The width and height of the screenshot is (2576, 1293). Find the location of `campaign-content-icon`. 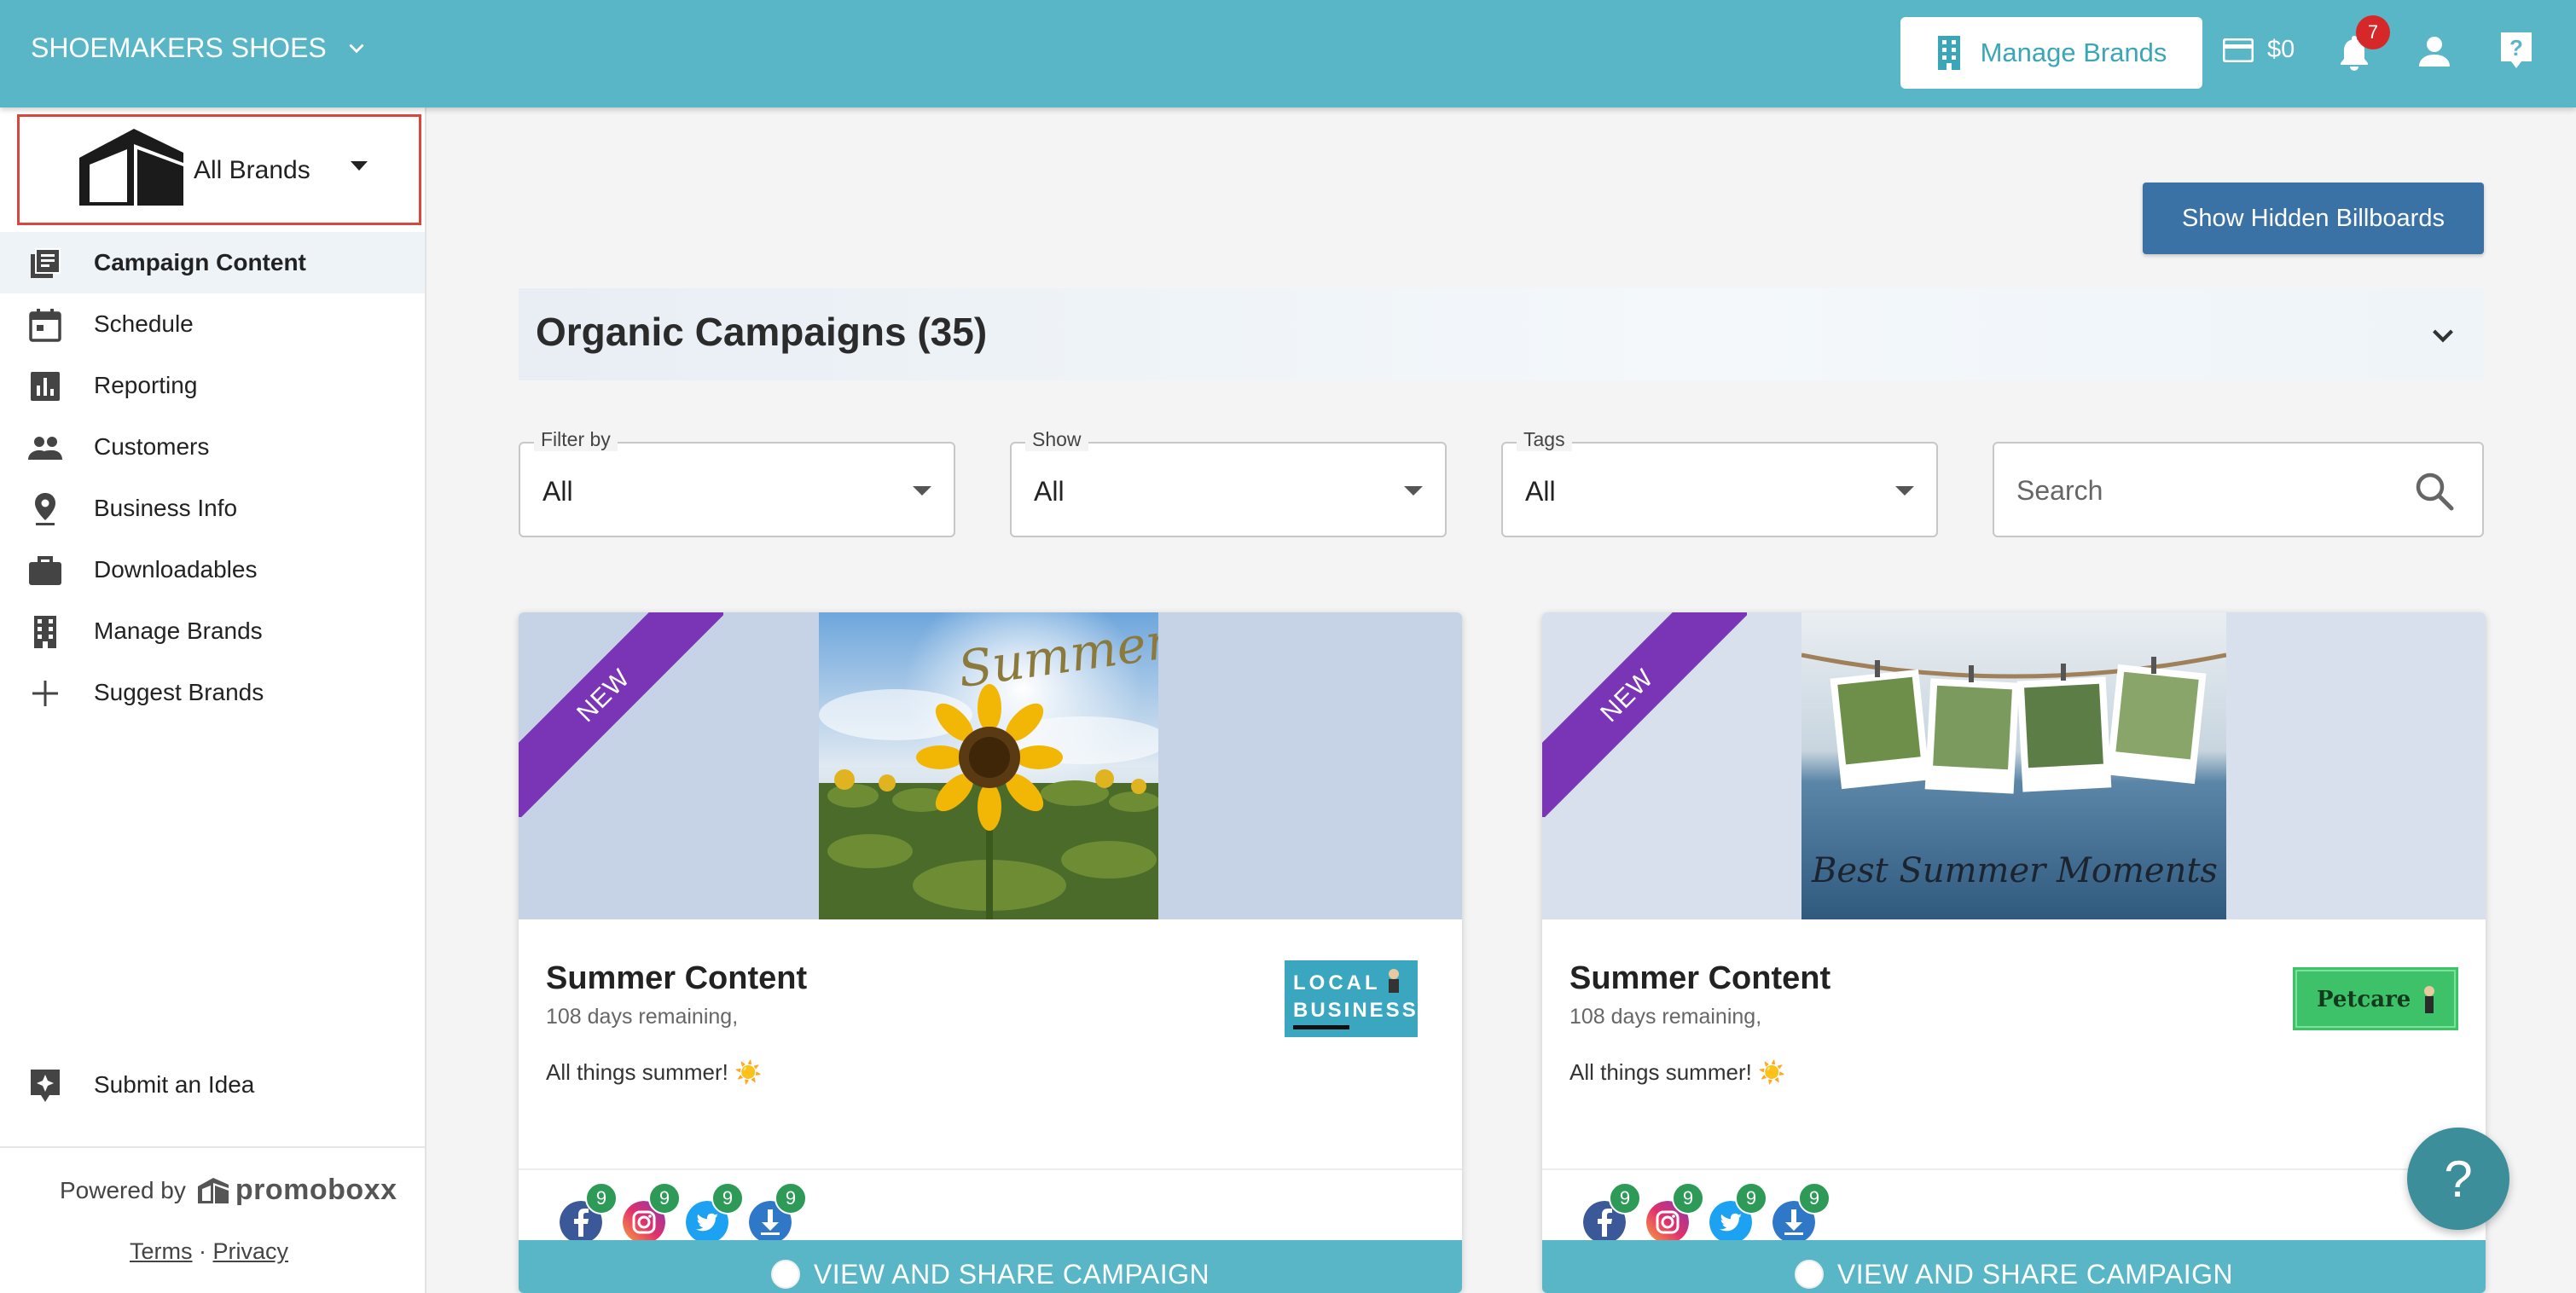

campaign-content-icon is located at coordinates (46, 263).